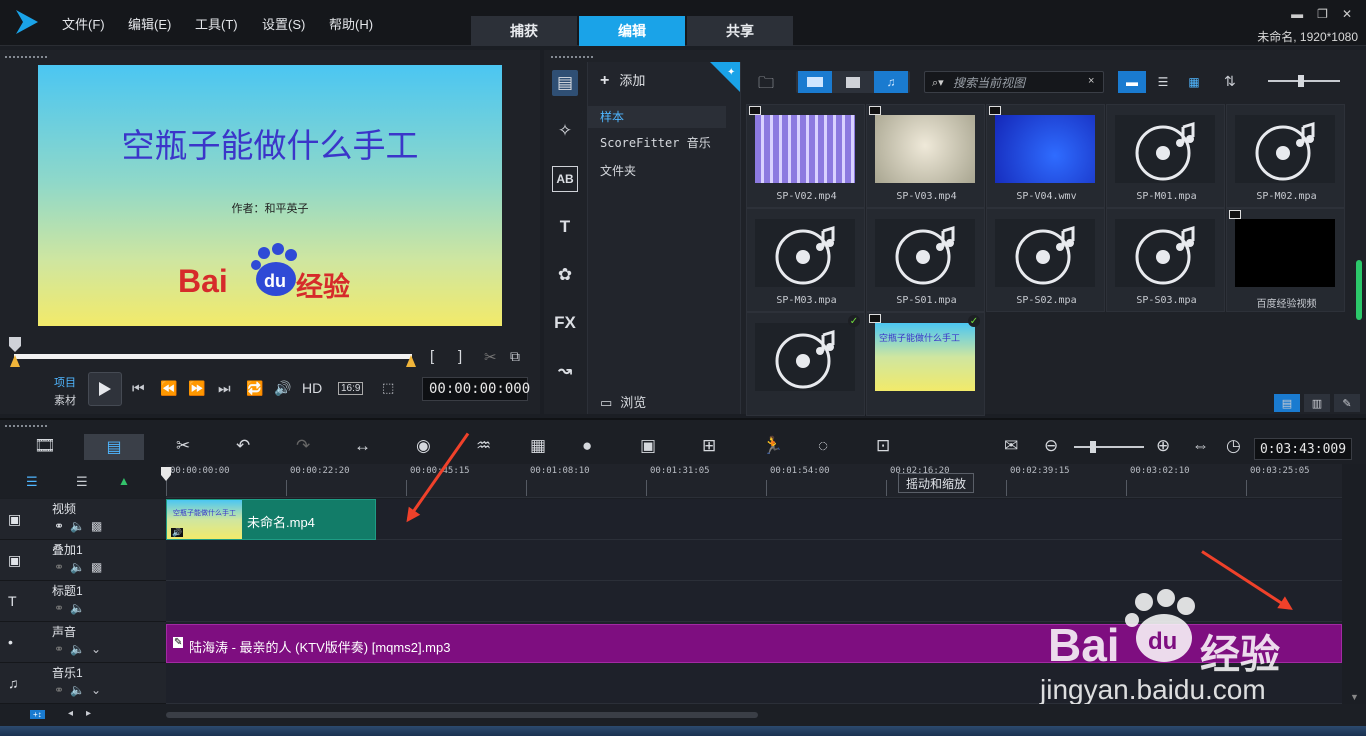 This screenshot has height=736, width=1366. Describe the element at coordinates (815, 82) in the screenshot. I see `filter-video-icon` at that location.